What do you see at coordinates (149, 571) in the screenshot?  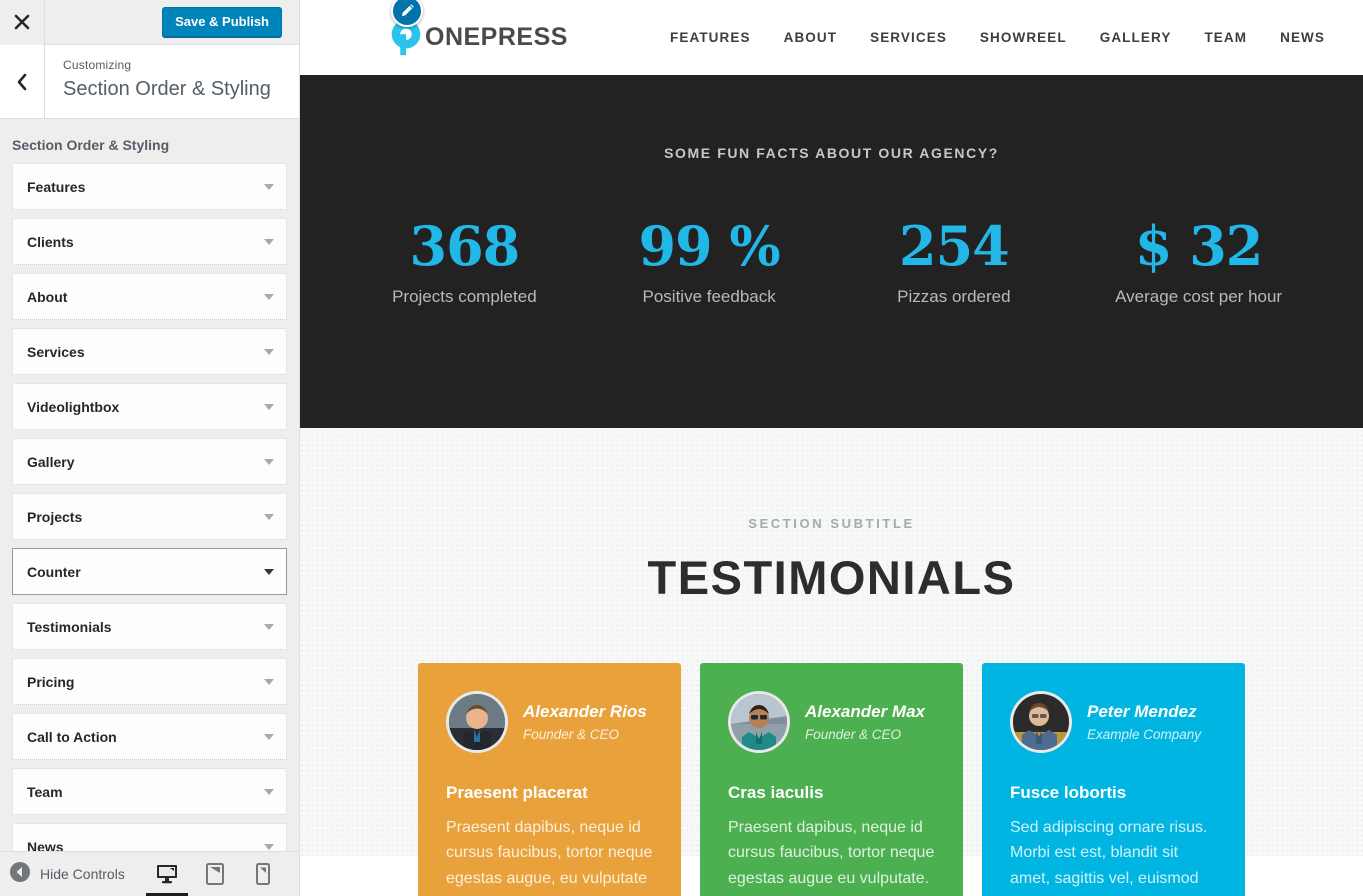 I see `sidebar-item-counter: Counter` at bounding box center [149, 571].